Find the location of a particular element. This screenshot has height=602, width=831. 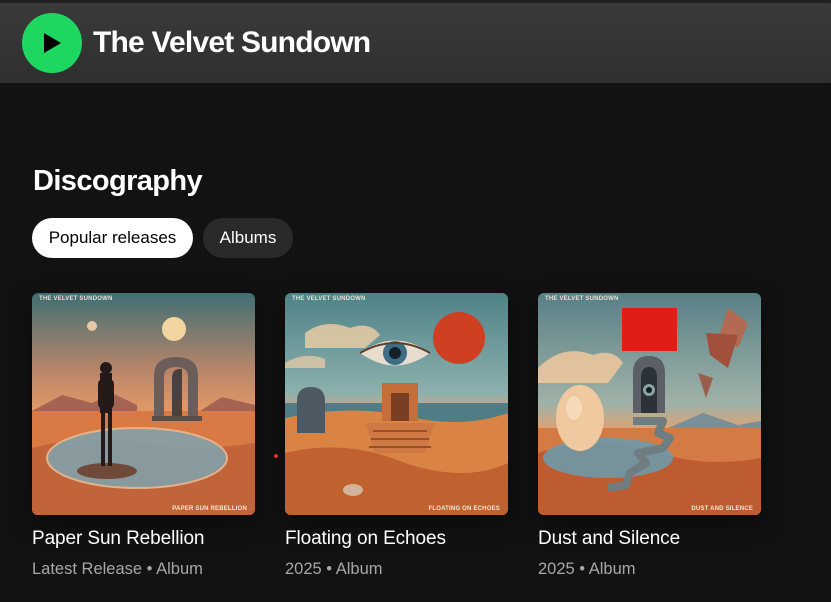

release-subtitle: Latest Release • Album is located at coordinates (117, 569).